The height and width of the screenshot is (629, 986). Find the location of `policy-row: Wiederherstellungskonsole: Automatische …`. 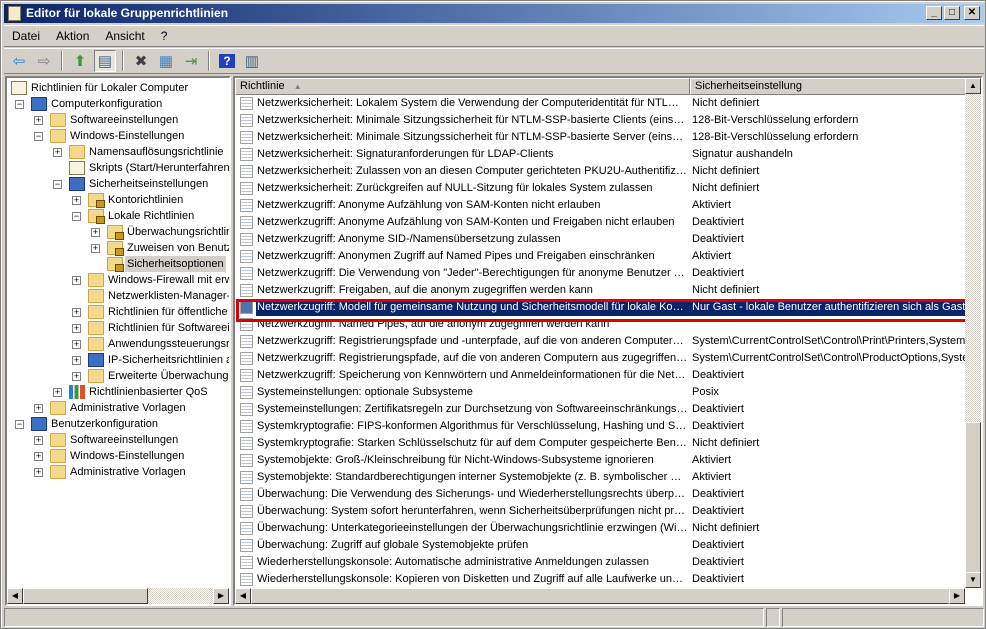

policy-row: Wiederherstellungskonsole: Automatische … is located at coordinates (602, 562).